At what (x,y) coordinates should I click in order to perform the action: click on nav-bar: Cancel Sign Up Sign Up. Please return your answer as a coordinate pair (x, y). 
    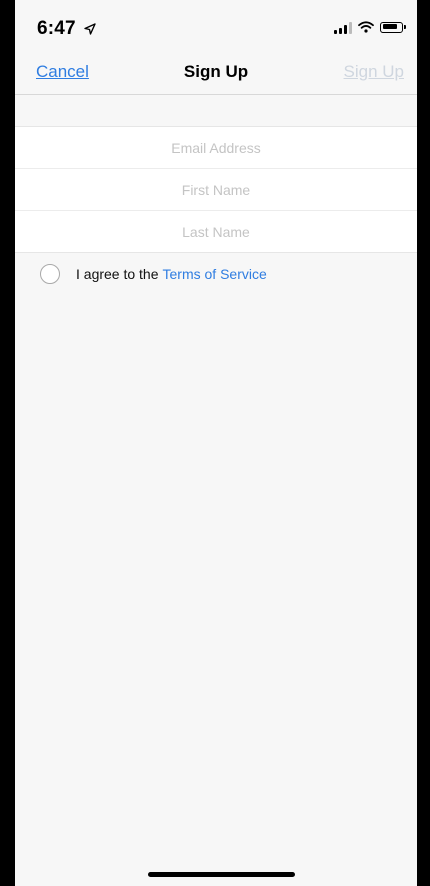
    Looking at the image, I should click on (216, 73).